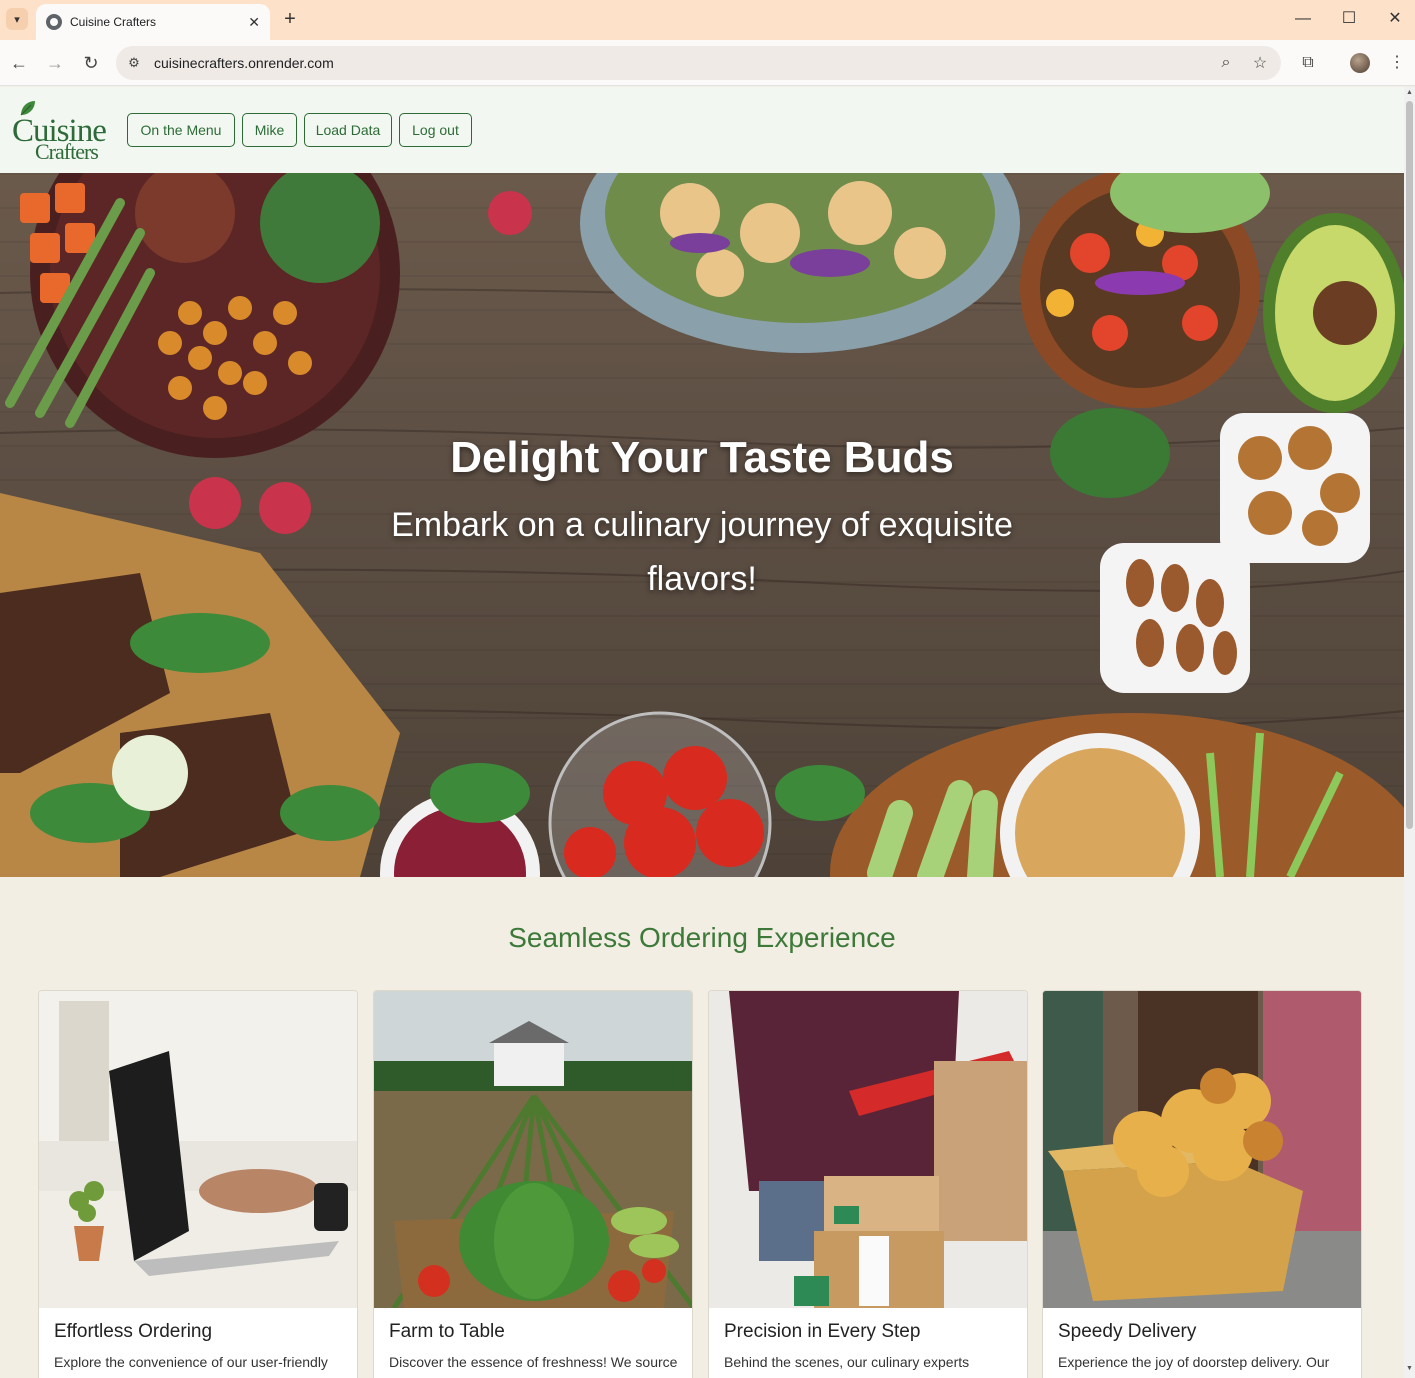 This screenshot has width=1415, height=1378. Describe the element at coordinates (1260, 63) in the screenshot. I see `bookmark-star-icon: ☆` at that location.